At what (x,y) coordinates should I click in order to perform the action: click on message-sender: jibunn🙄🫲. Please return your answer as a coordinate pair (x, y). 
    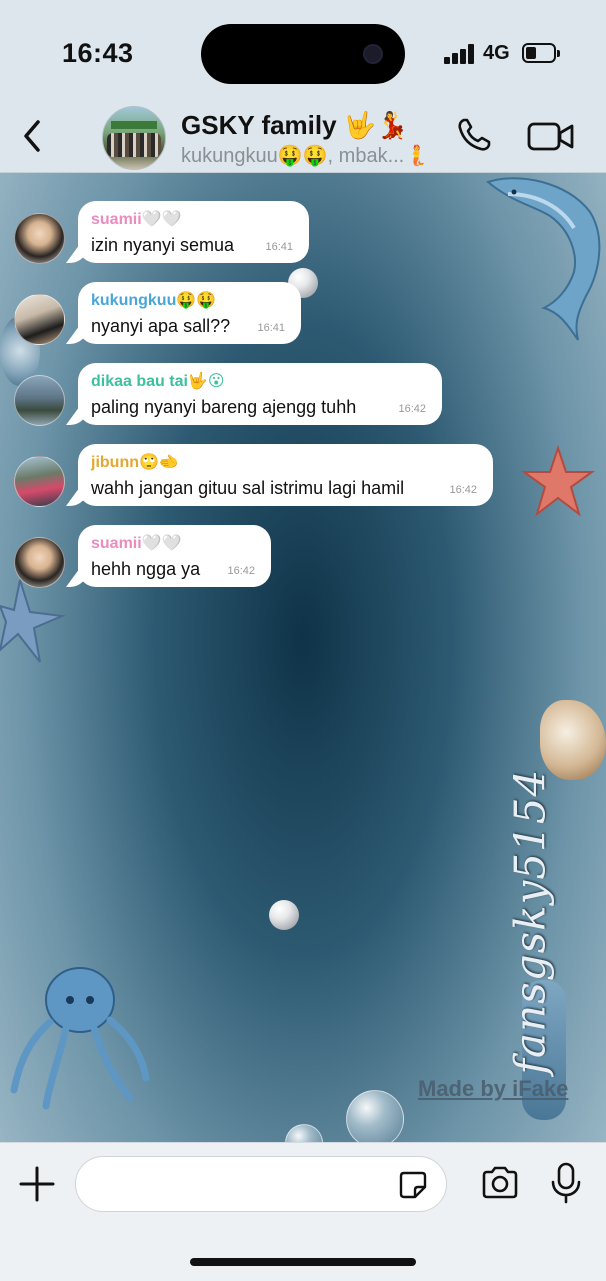
    Looking at the image, I should click on (135, 462).